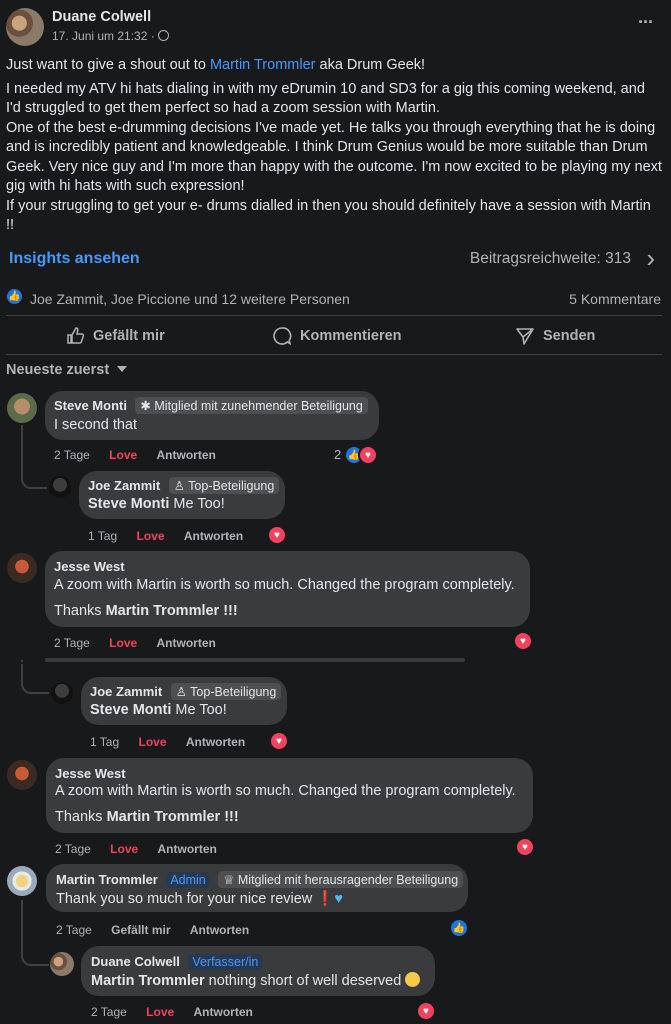 This screenshot has width=671, height=1024. What do you see at coordinates (14, 296) in the screenshot?
I see `like-reaction-icon: 👍` at bounding box center [14, 296].